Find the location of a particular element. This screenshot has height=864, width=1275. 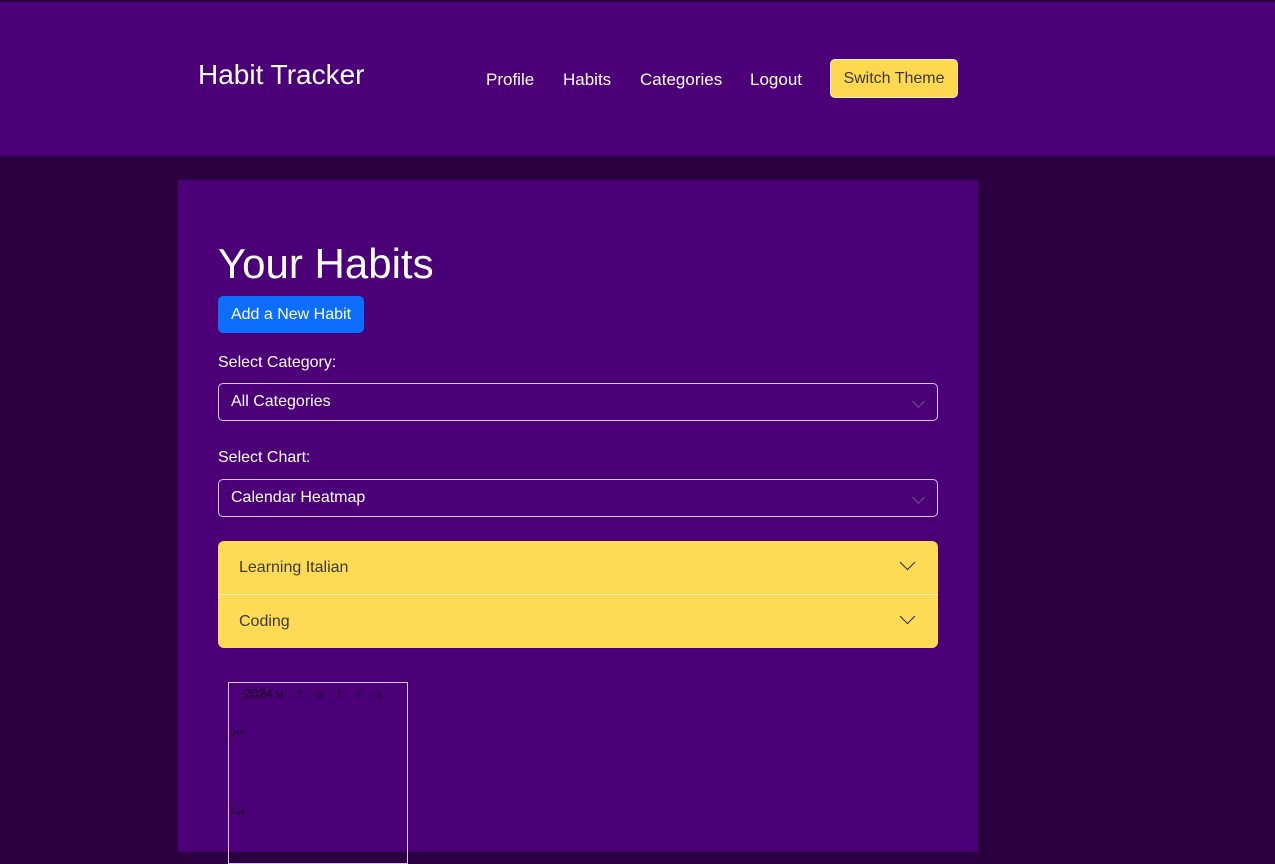

habits-accordion: Learning Italian Coding is located at coordinates (578, 594).